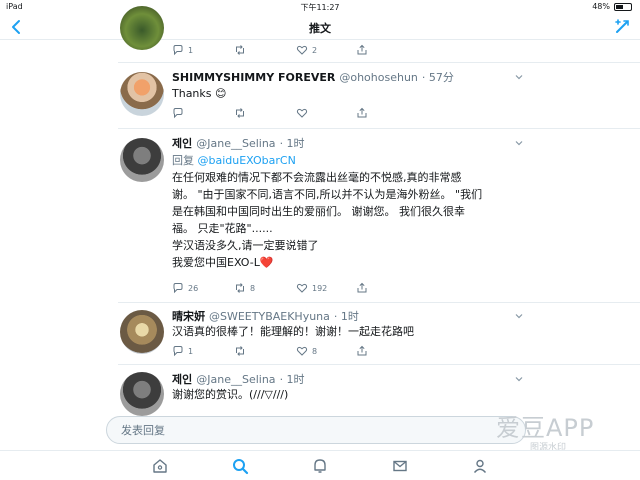  I want to click on tab-bar, so click(320, 465).